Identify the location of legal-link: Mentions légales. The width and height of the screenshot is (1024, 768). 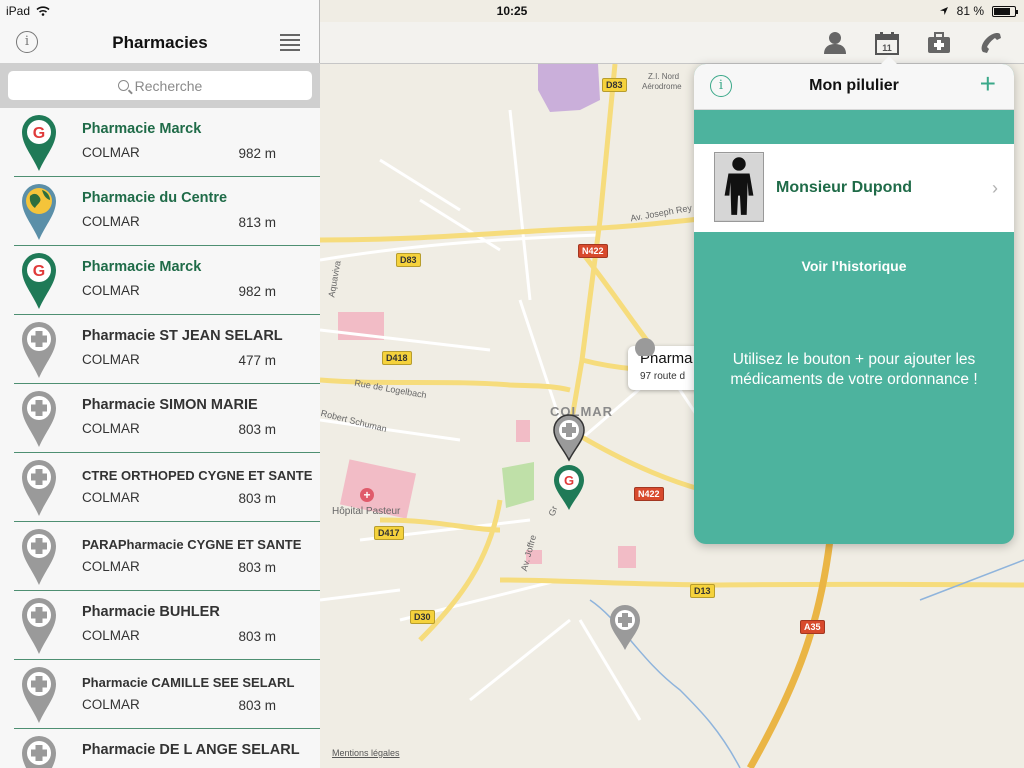
(366, 753).